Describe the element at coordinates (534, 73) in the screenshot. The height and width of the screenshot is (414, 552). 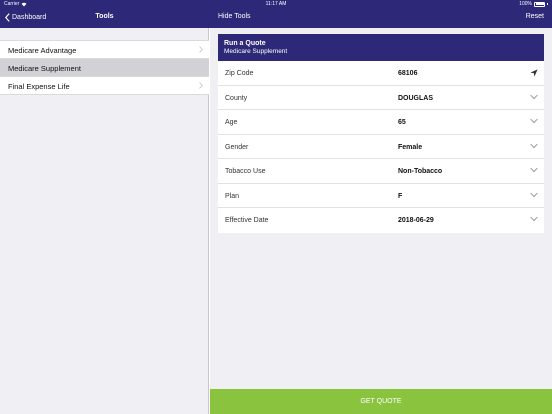
I see `location-arrow-icon` at that location.